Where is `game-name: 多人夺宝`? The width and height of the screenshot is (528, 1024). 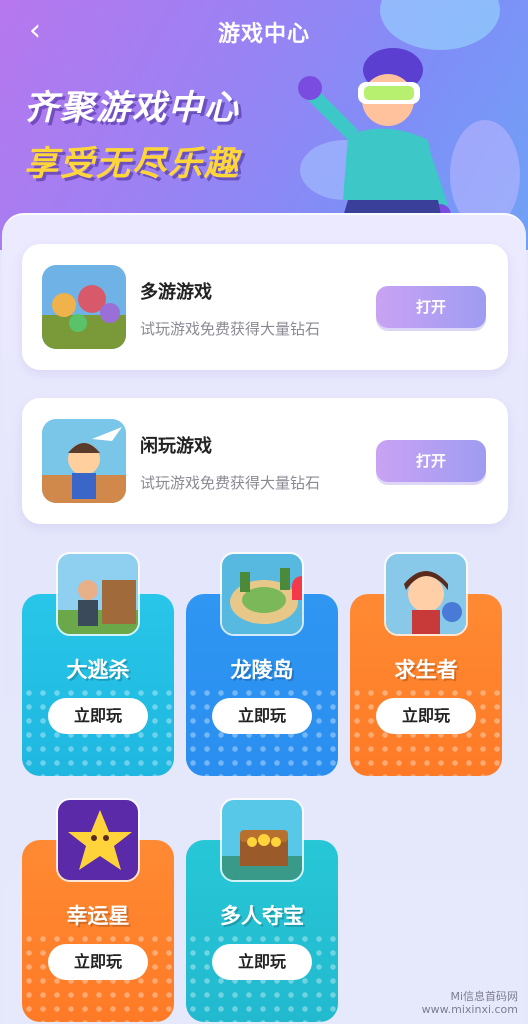
game-name: 多人夺宝 is located at coordinates (262, 916).